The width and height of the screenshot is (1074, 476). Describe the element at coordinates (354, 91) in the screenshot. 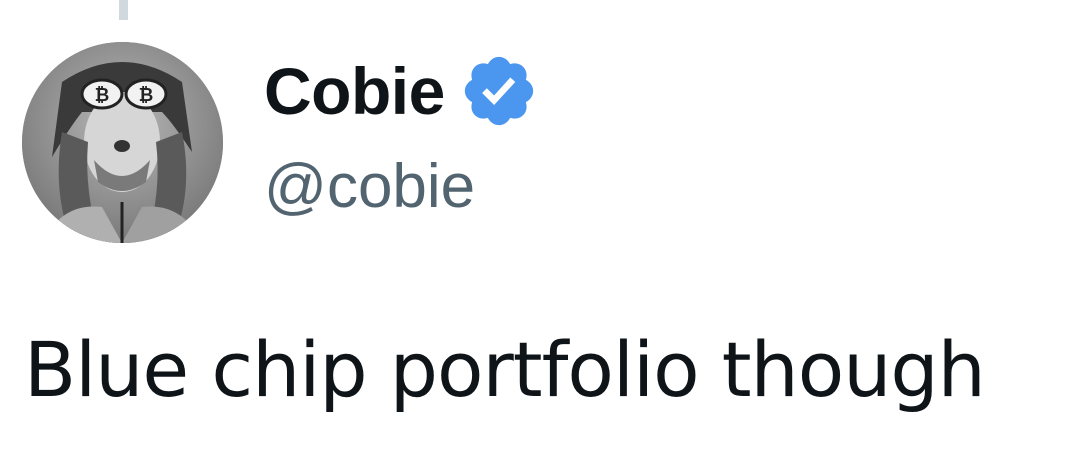

I see `author-display-name: Cobie` at that location.